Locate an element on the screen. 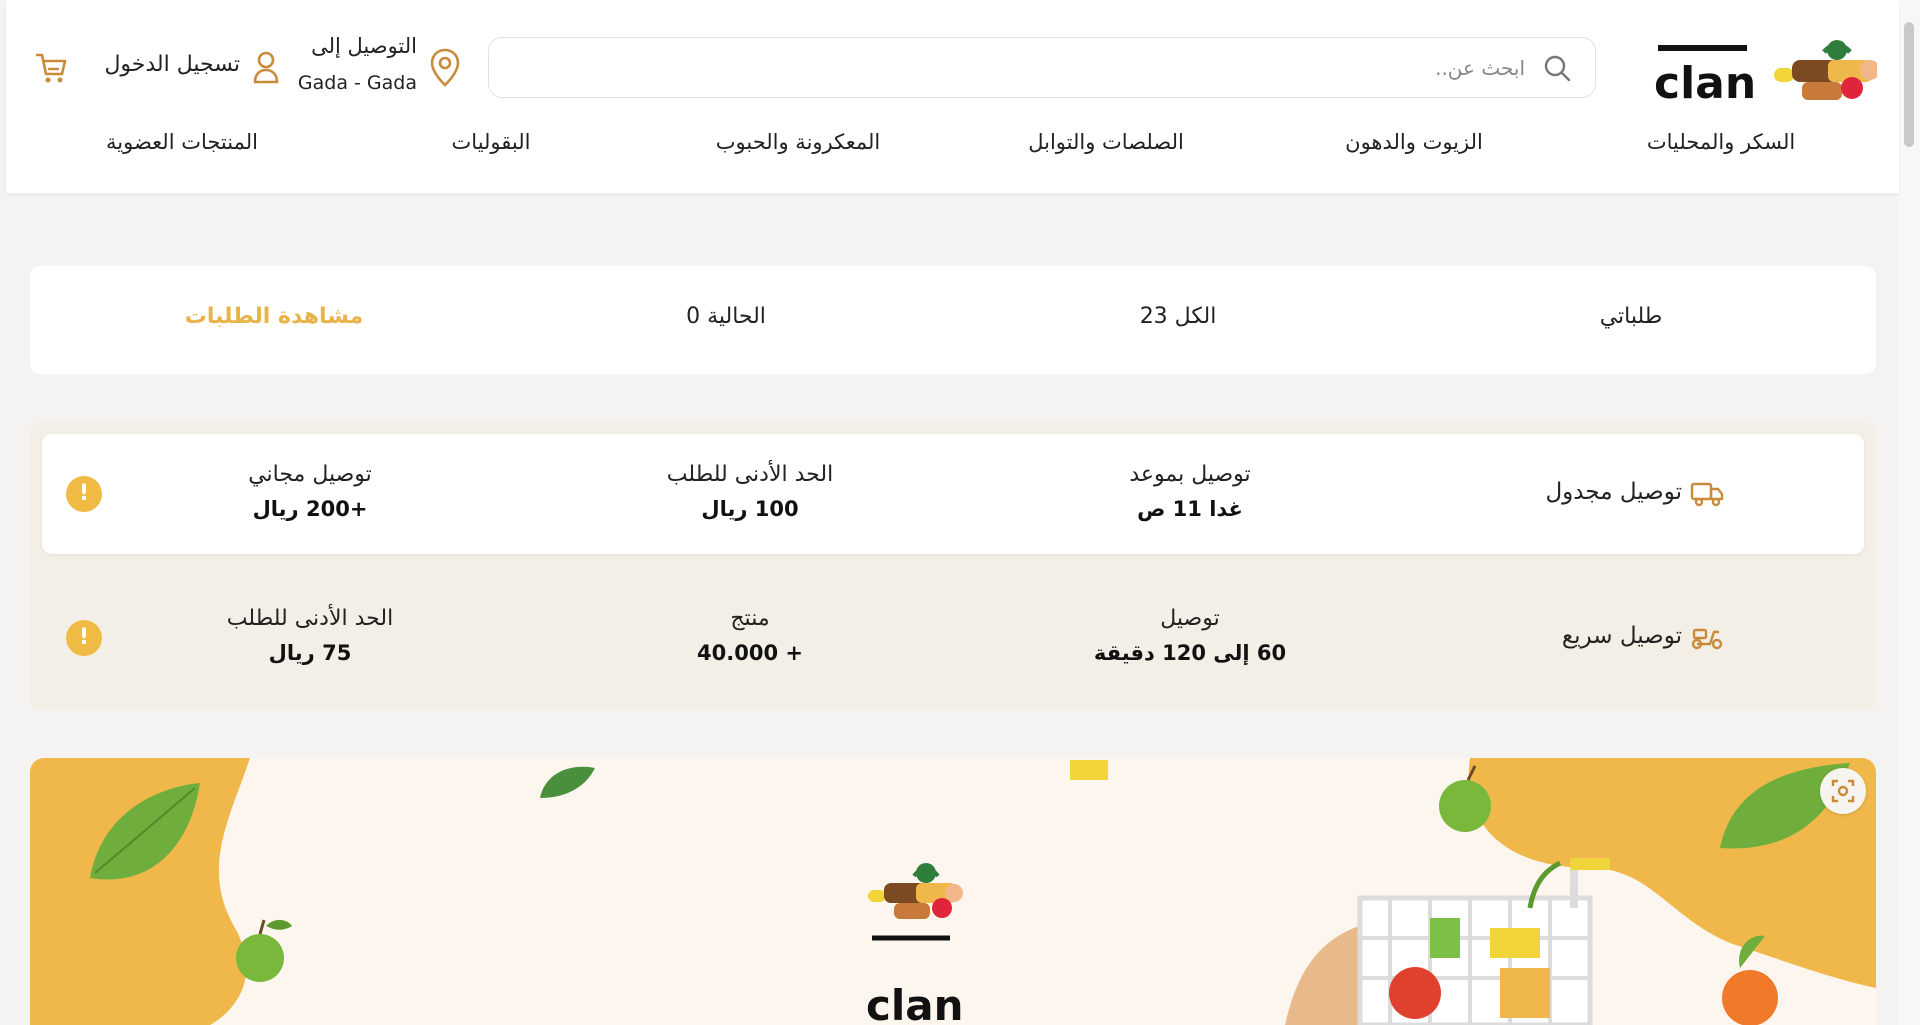 The height and width of the screenshot is (1025, 1920). scheduled-free-delivery: توصيل مجاني +200 ريال is located at coordinates (310, 491).